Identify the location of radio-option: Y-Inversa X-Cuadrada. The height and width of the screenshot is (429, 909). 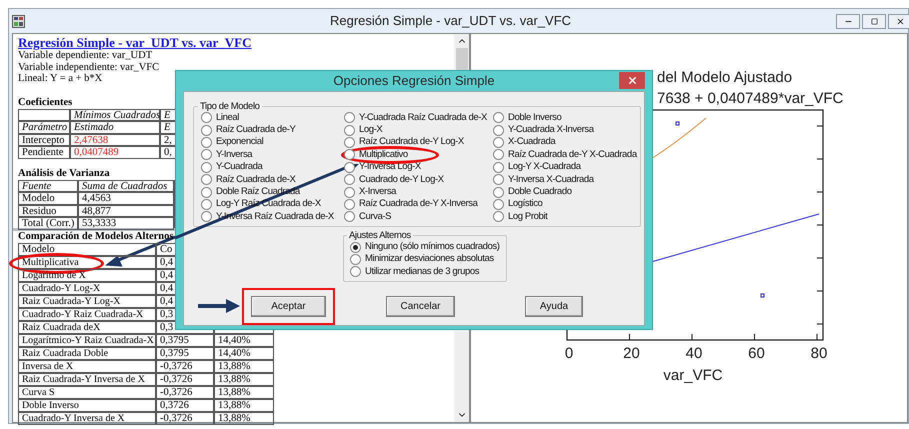
(543, 179).